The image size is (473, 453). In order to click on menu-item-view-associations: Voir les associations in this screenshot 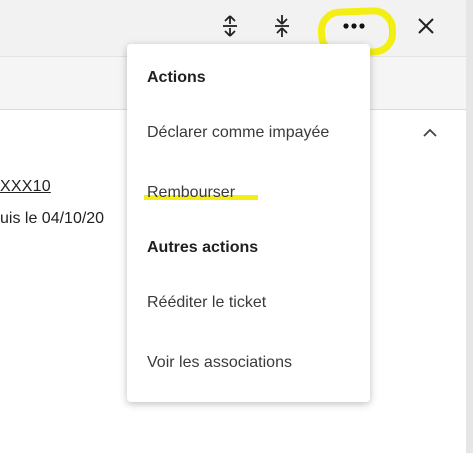, I will do `click(219, 363)`.